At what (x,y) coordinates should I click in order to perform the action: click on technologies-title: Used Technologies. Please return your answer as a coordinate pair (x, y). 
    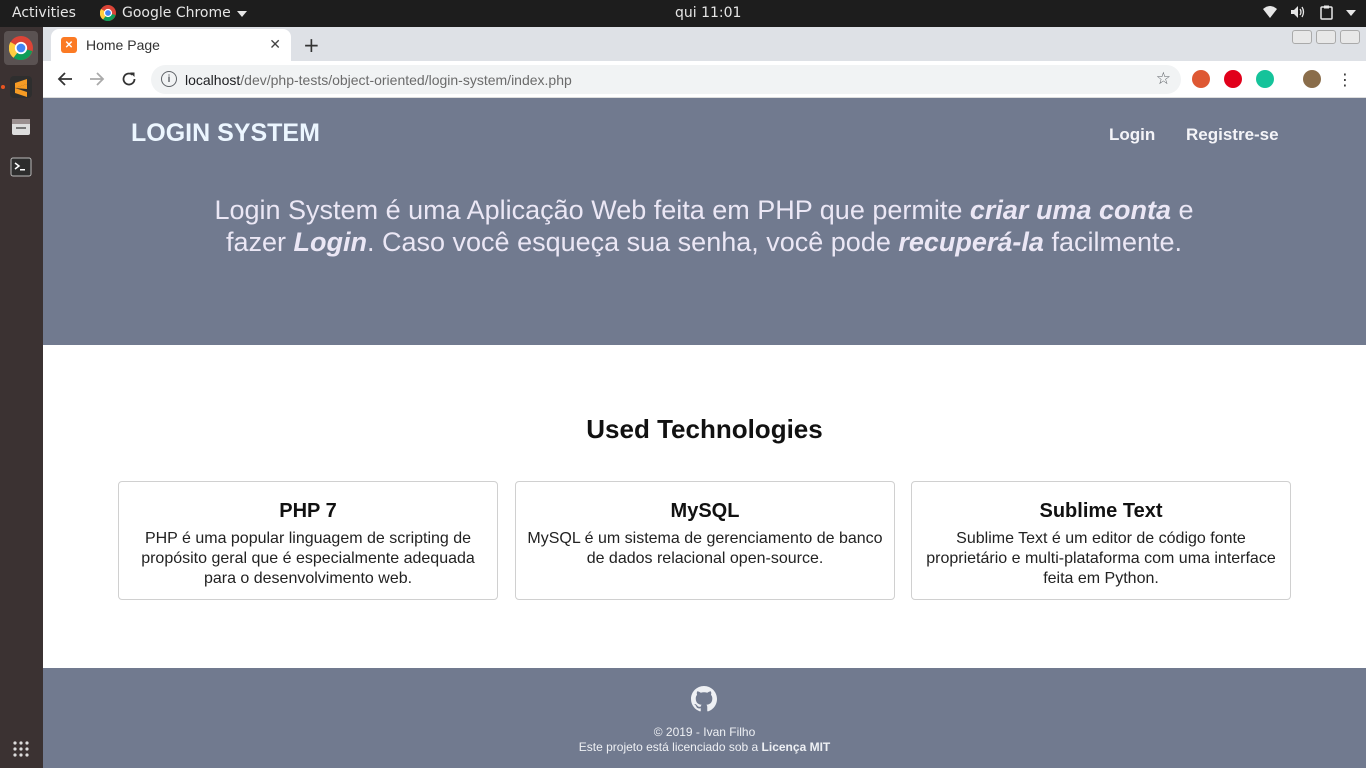
    Looking at the image, I should click on (704, 429).